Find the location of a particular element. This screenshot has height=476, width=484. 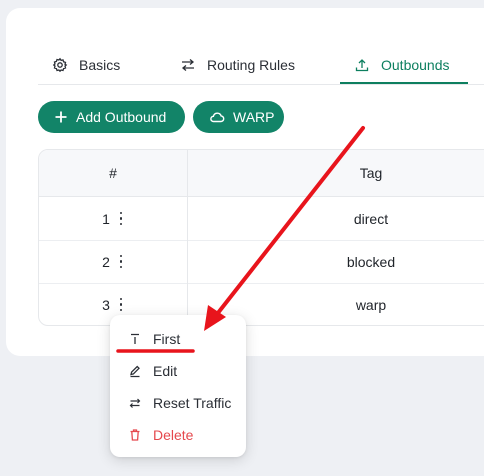

tab-outbounds: Outbounds is located at coordinates (402, 65).